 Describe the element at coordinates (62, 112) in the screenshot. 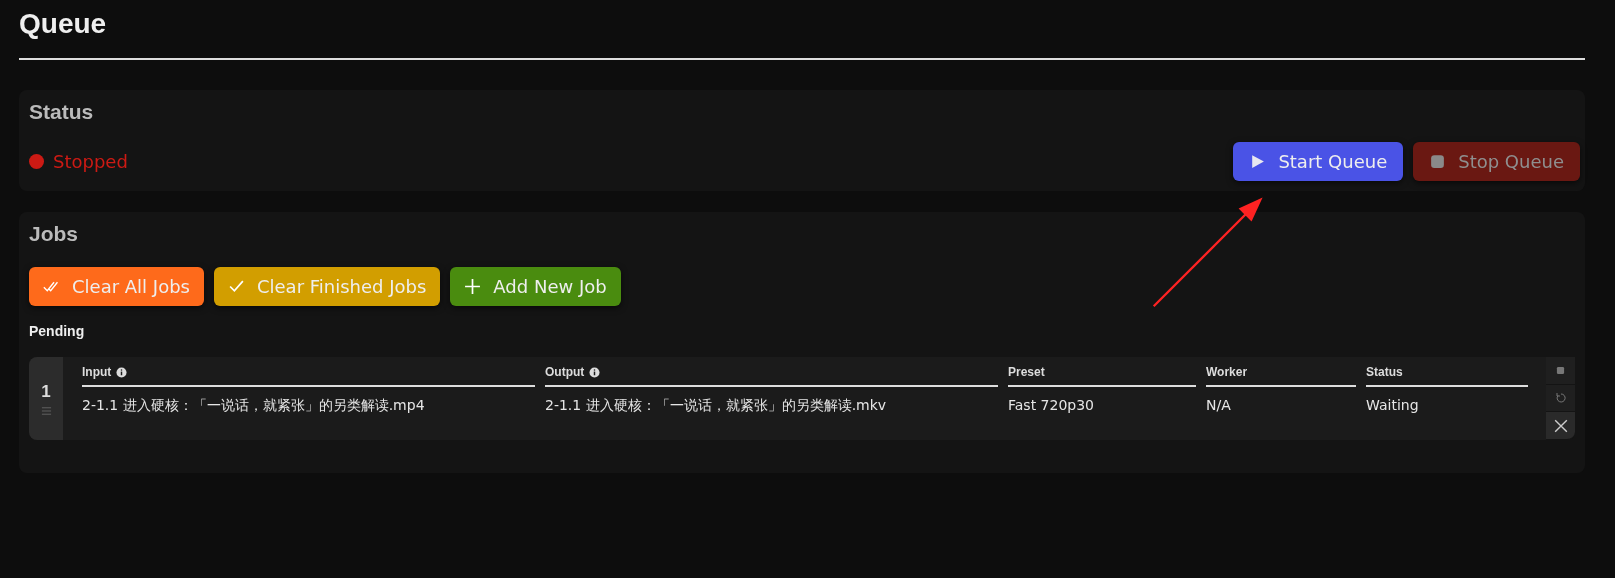

I see `section-title: Status` at that location.